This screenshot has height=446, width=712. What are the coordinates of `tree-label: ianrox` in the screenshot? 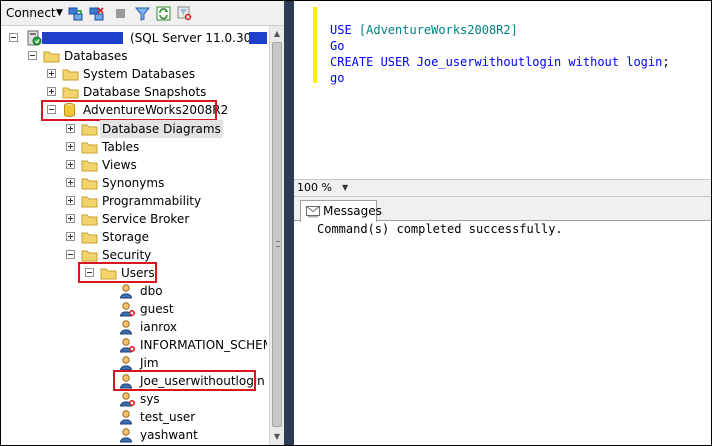 It's located at (159, 327).